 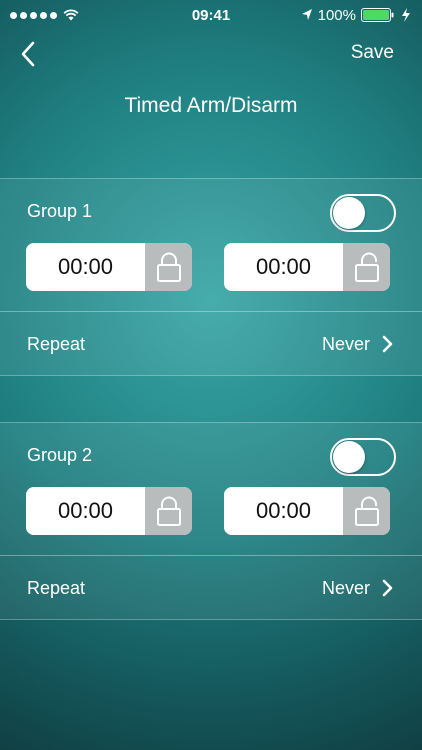 What do you see at coordinates (71, 15) in the screenshot?
I see `wifi-icon` at bounding box center [71, 15].